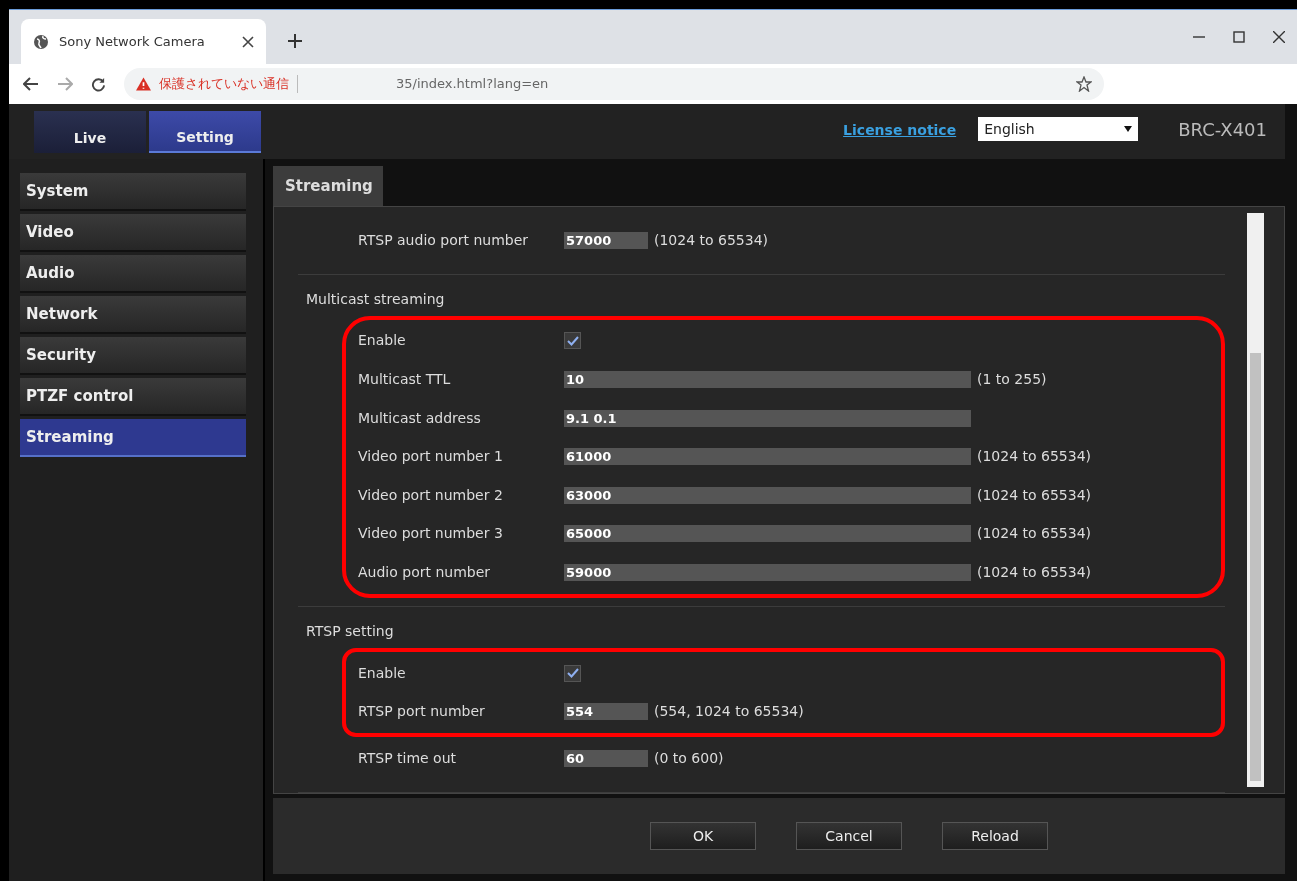  Describe the element at coordinates (328, 186) in the screenshot. I see `panel-tab: Streaming` at that location.